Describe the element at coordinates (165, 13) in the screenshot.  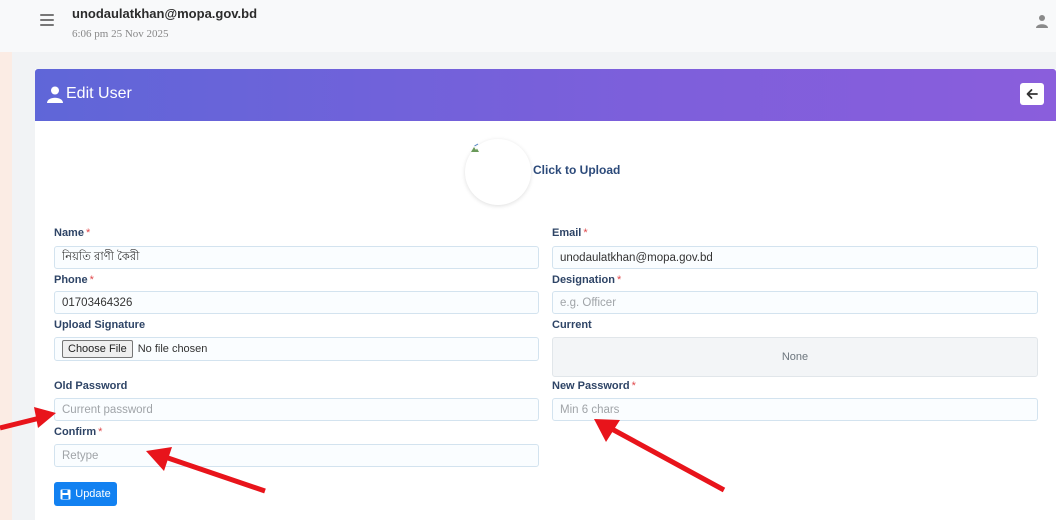
I see `logged-in-email: unodaulatkhan@mopa.gov.bd` at that location.